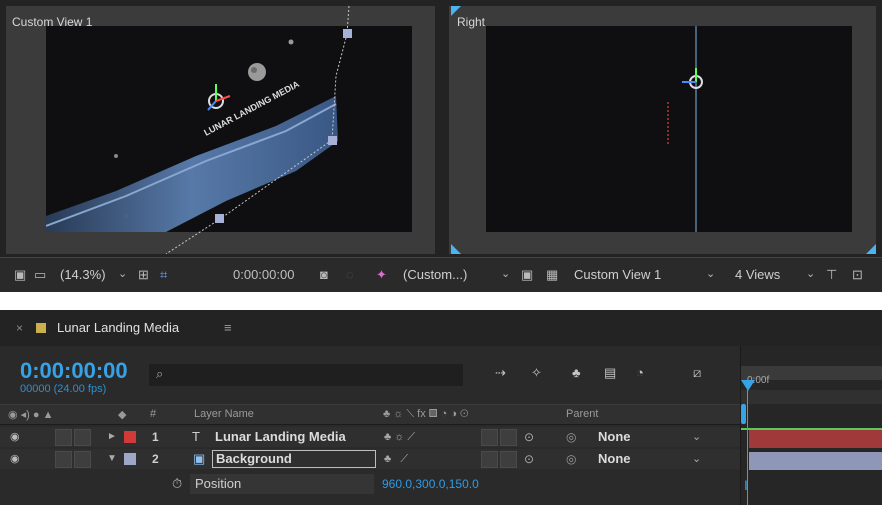 This screenshot has height=505, width=882. Describe the element at coordinates (324, 274) in the screenshot. I see `snapshot-camera-icon: ◙` at that location.